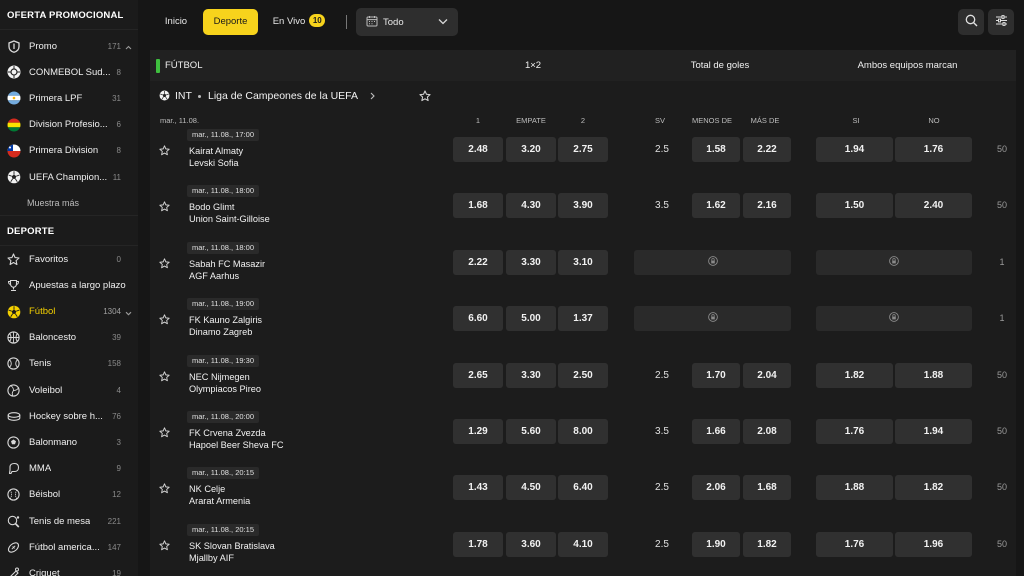 Image resolution: width=1024 pixels, height=576 pixels. I want to click on odd-under: 1.62, so click(716, 206).